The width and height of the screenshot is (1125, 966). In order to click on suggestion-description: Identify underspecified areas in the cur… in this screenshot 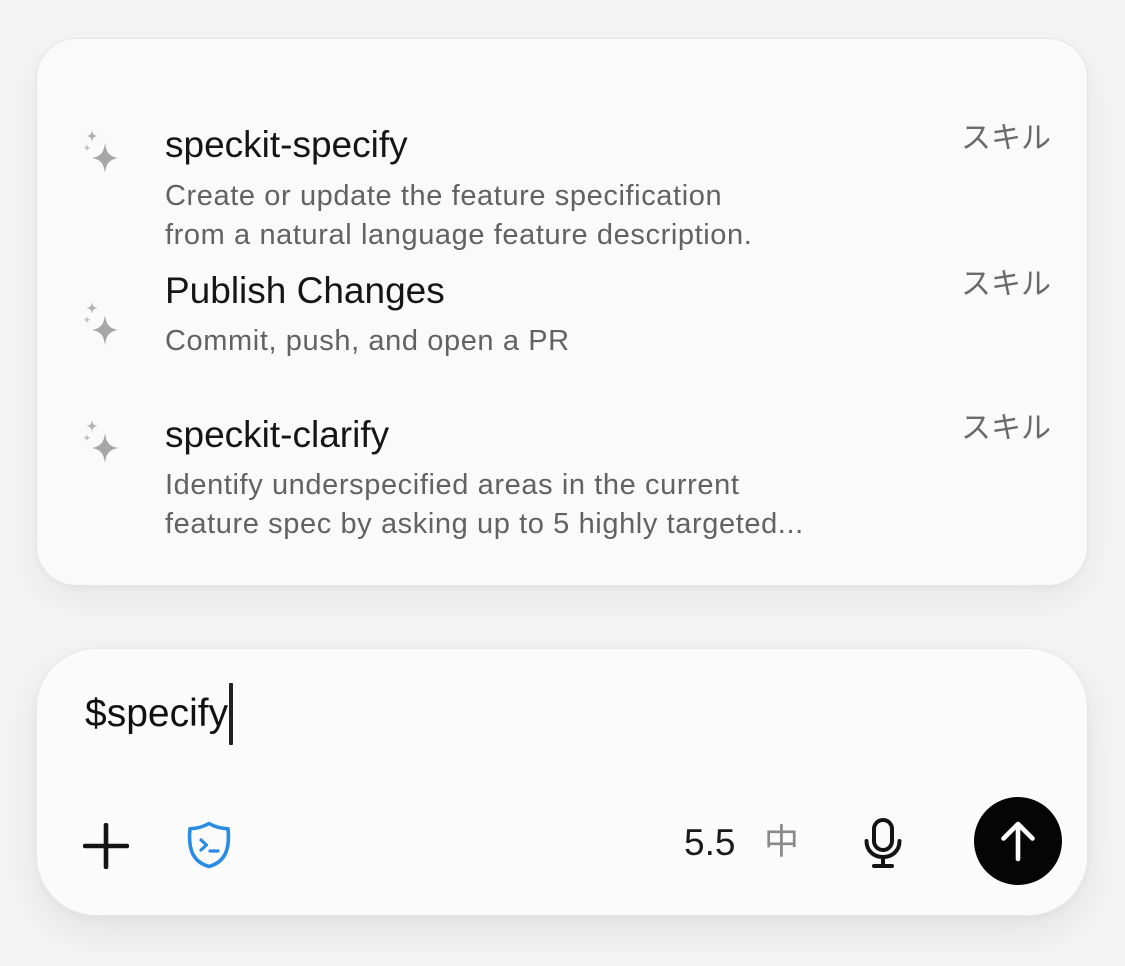, I will do `click(452, 485)`.